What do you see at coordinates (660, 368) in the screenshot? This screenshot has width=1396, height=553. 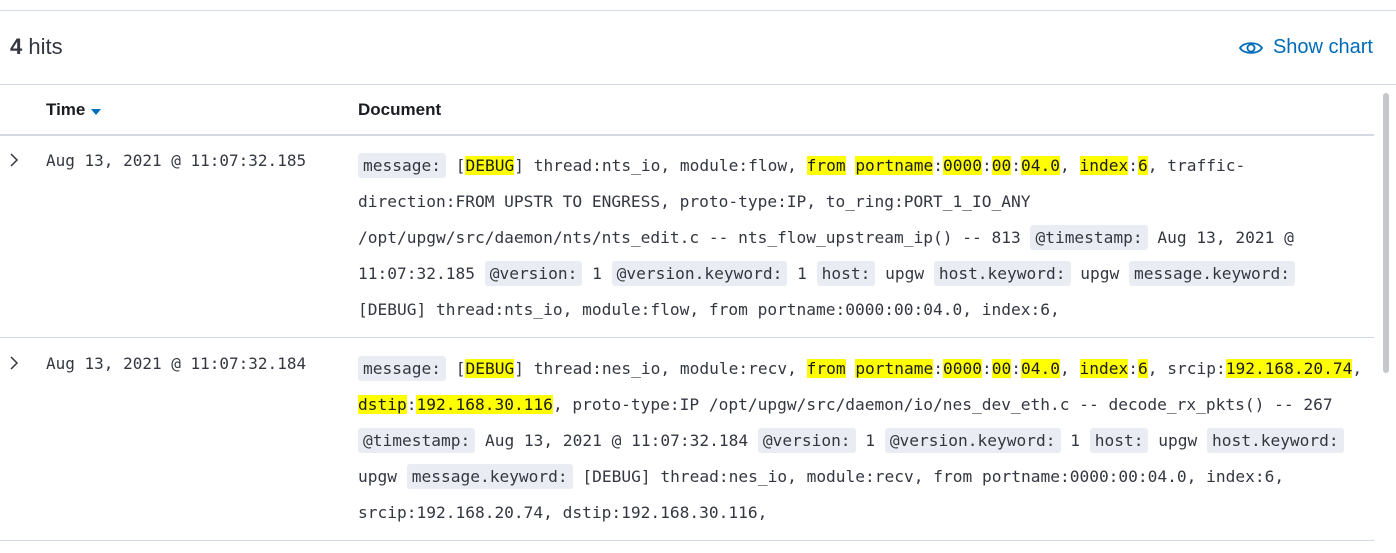 I see `field-value-text: ] thread:nes_io, module:recv,` at bounding box center [660, 368].